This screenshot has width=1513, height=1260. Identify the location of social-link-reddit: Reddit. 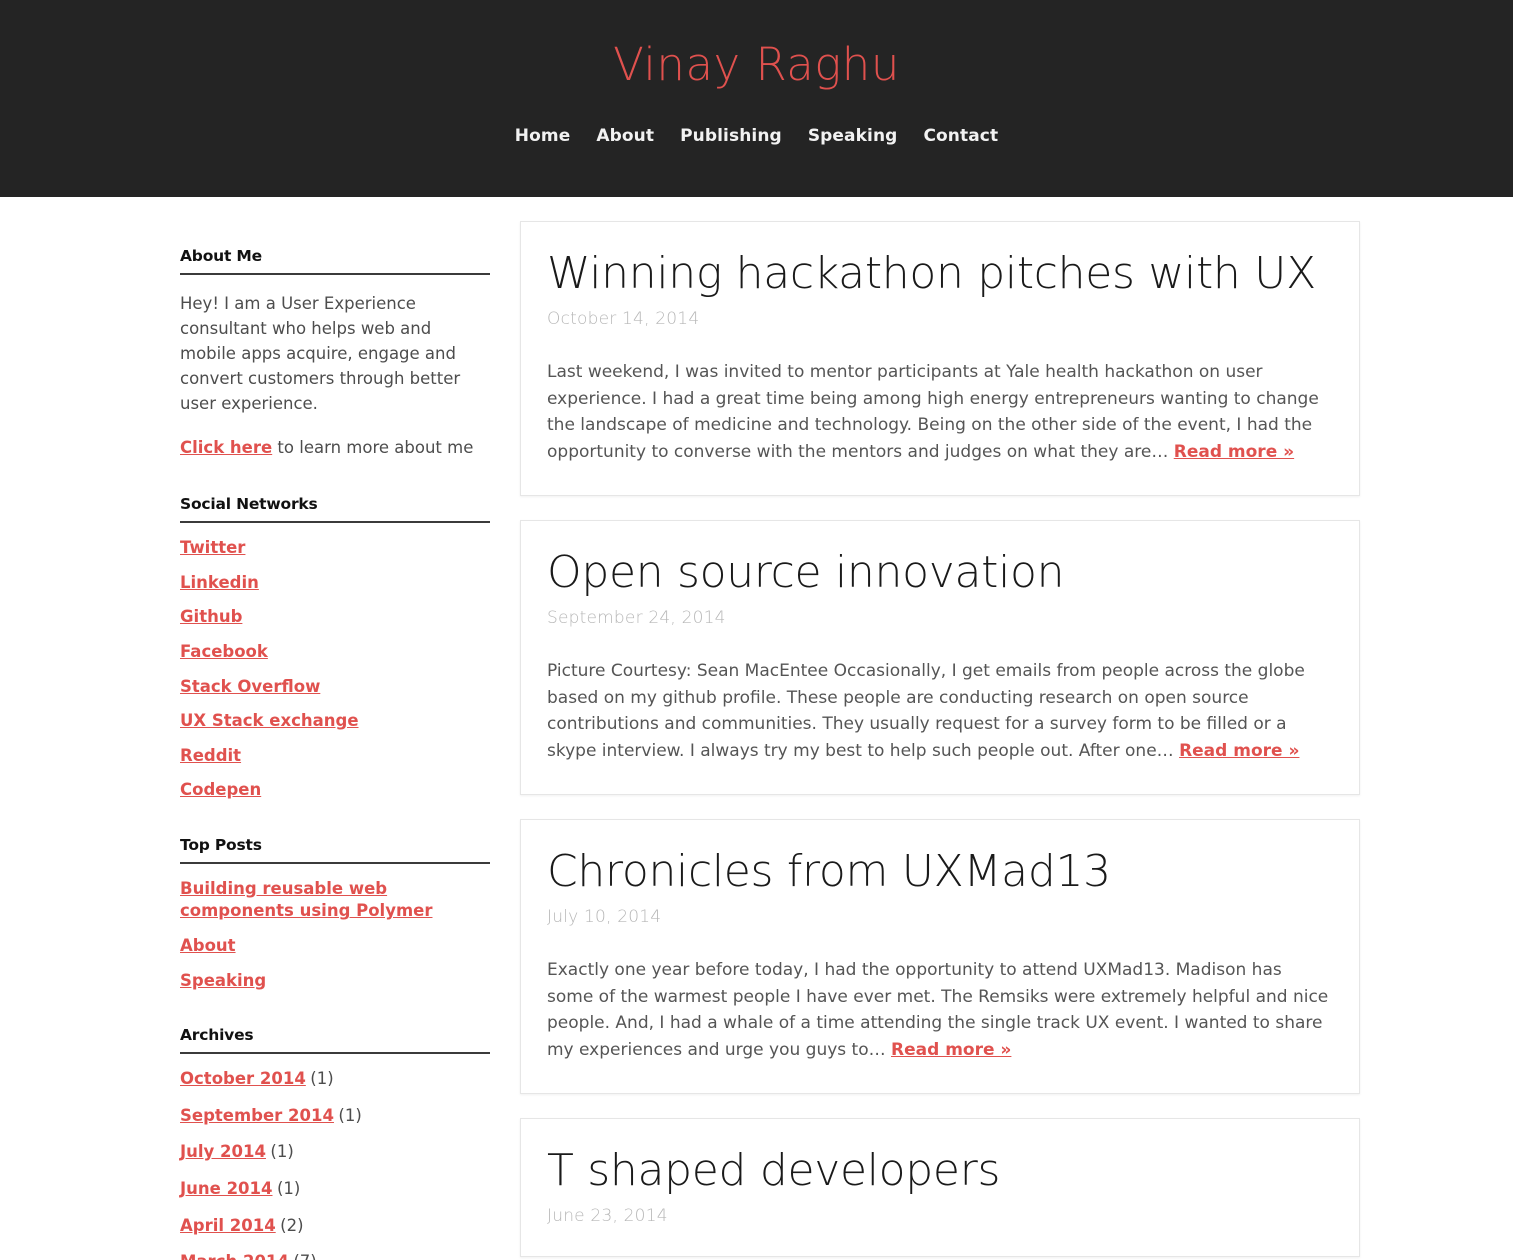
(210, 755).